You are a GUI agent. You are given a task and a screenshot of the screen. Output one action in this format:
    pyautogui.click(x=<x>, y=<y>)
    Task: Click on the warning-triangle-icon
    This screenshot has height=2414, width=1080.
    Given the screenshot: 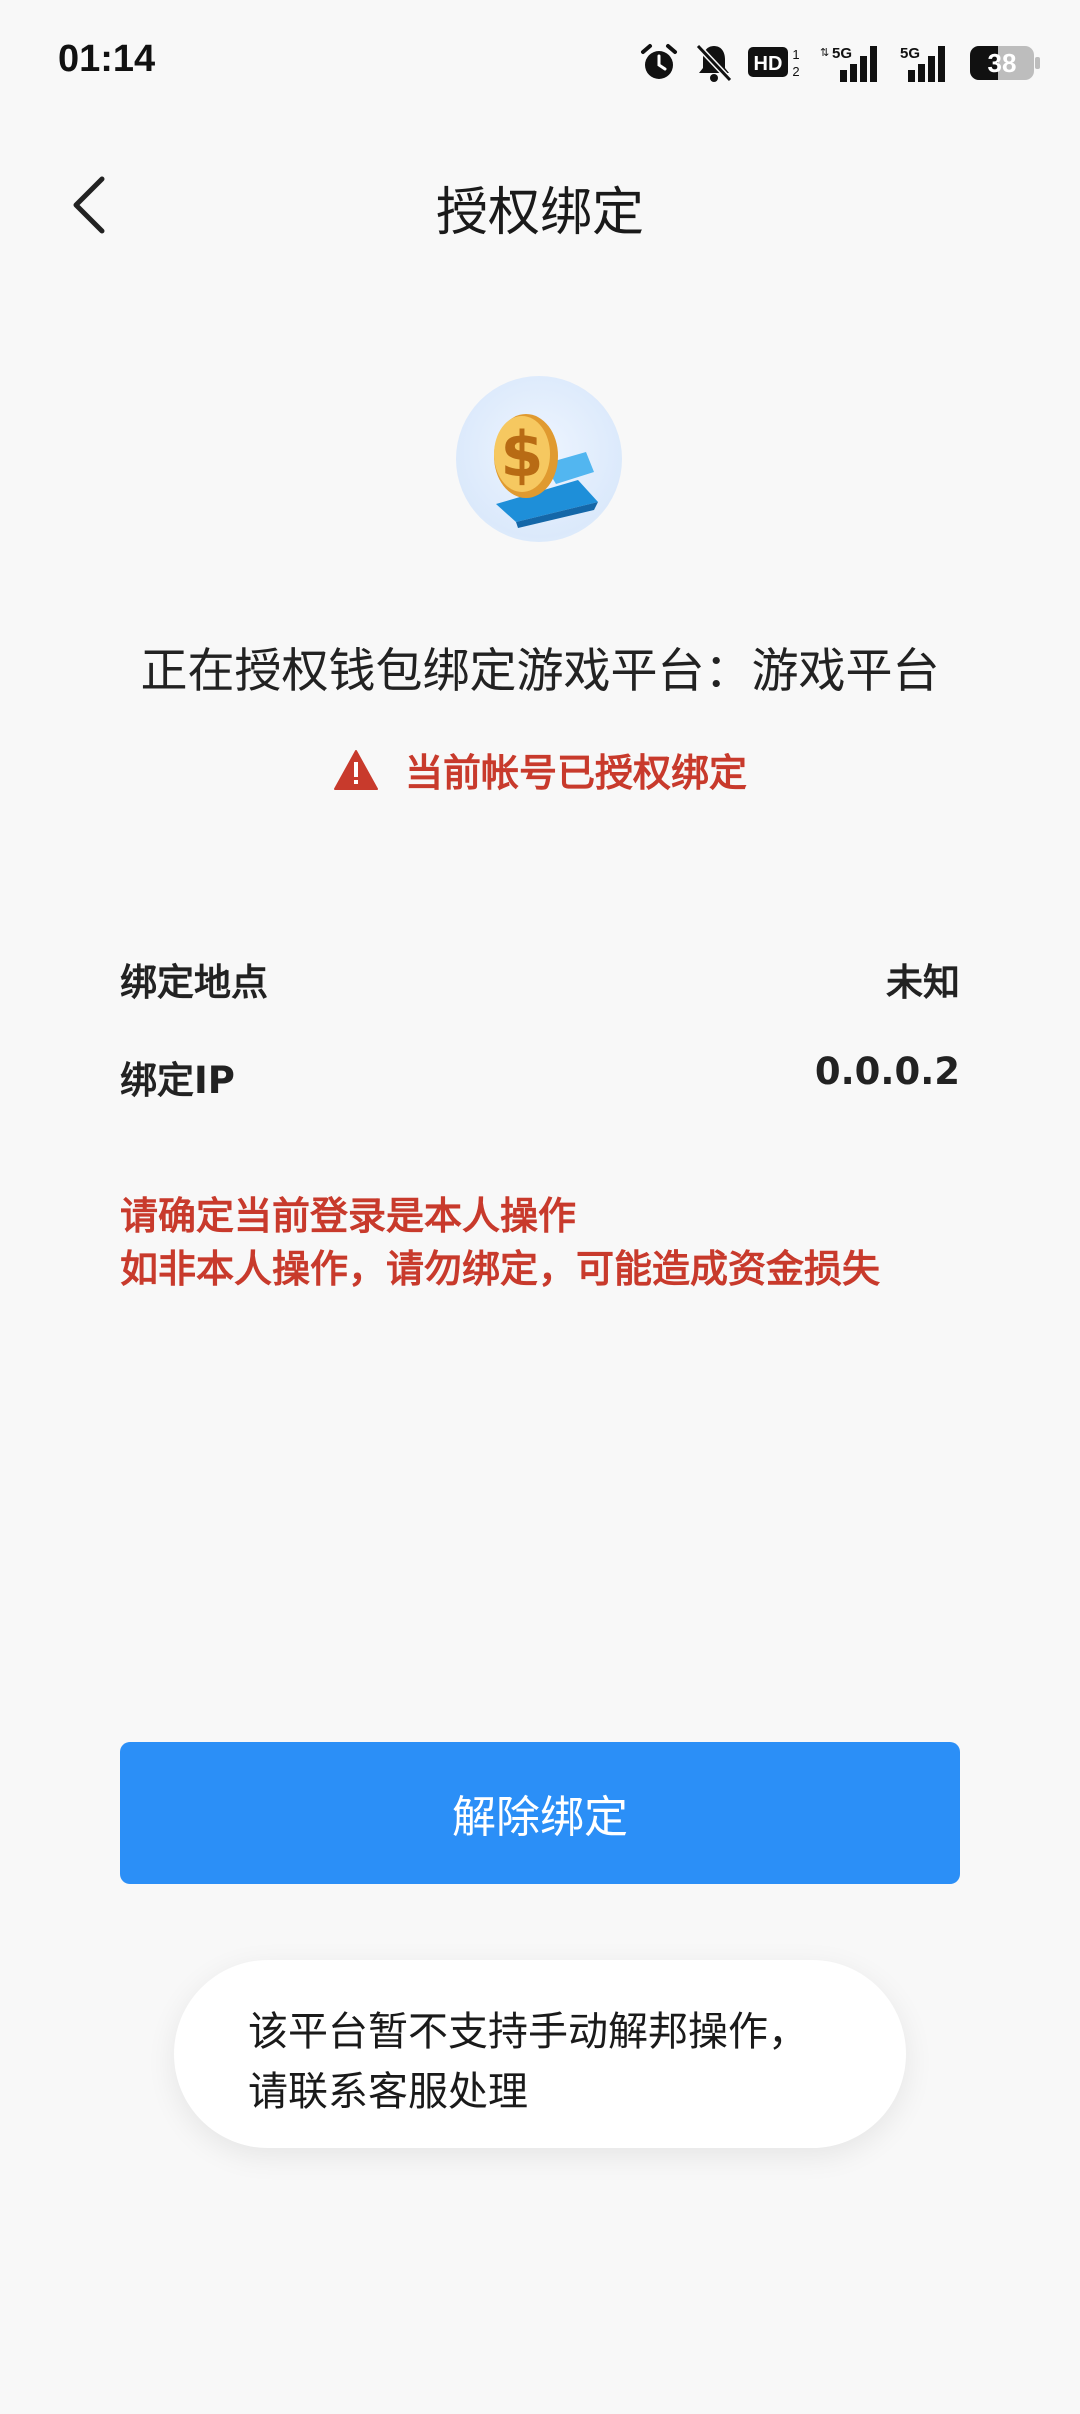 What is the action you would take?
    pyautogui.click(x=355, y=769)
    